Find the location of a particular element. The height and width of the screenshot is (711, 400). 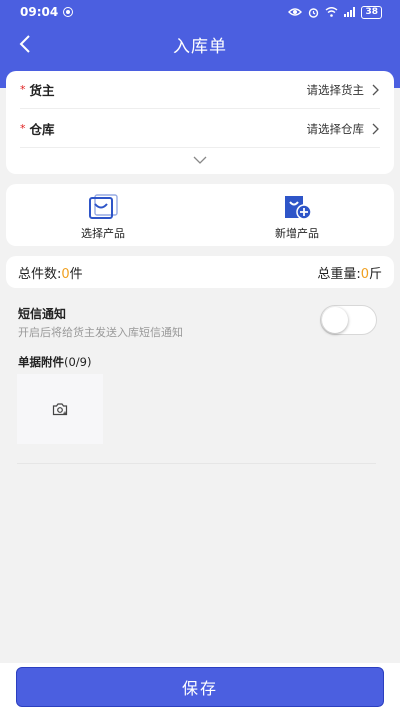

total-weight-label: 总重量: is located at coordinates (339, 274).